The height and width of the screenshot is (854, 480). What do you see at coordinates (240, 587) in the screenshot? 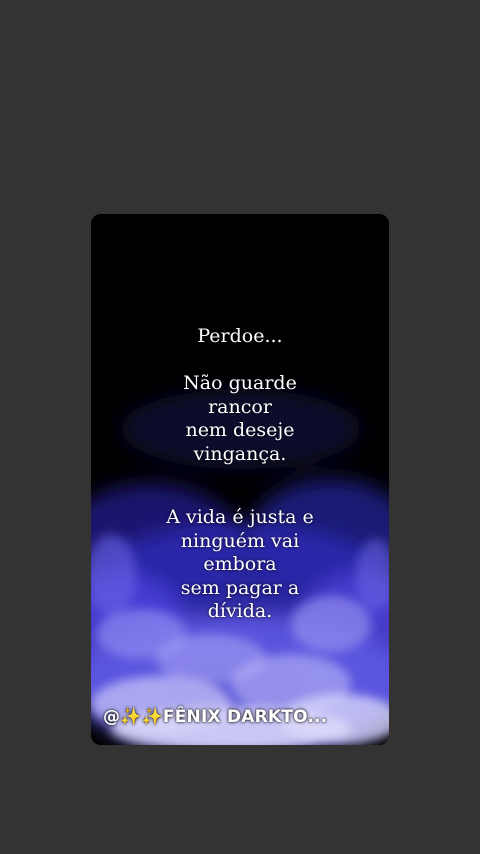
I see `quote-line: sem pagar a` at bounding box center [240, 587].